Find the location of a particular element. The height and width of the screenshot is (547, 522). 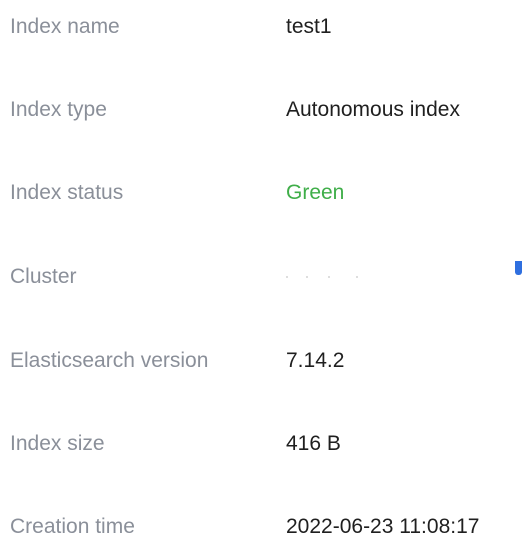

row-elasticsearch-version: Elasticsearch version 7.14.2 is located at coordinates (261, 361).